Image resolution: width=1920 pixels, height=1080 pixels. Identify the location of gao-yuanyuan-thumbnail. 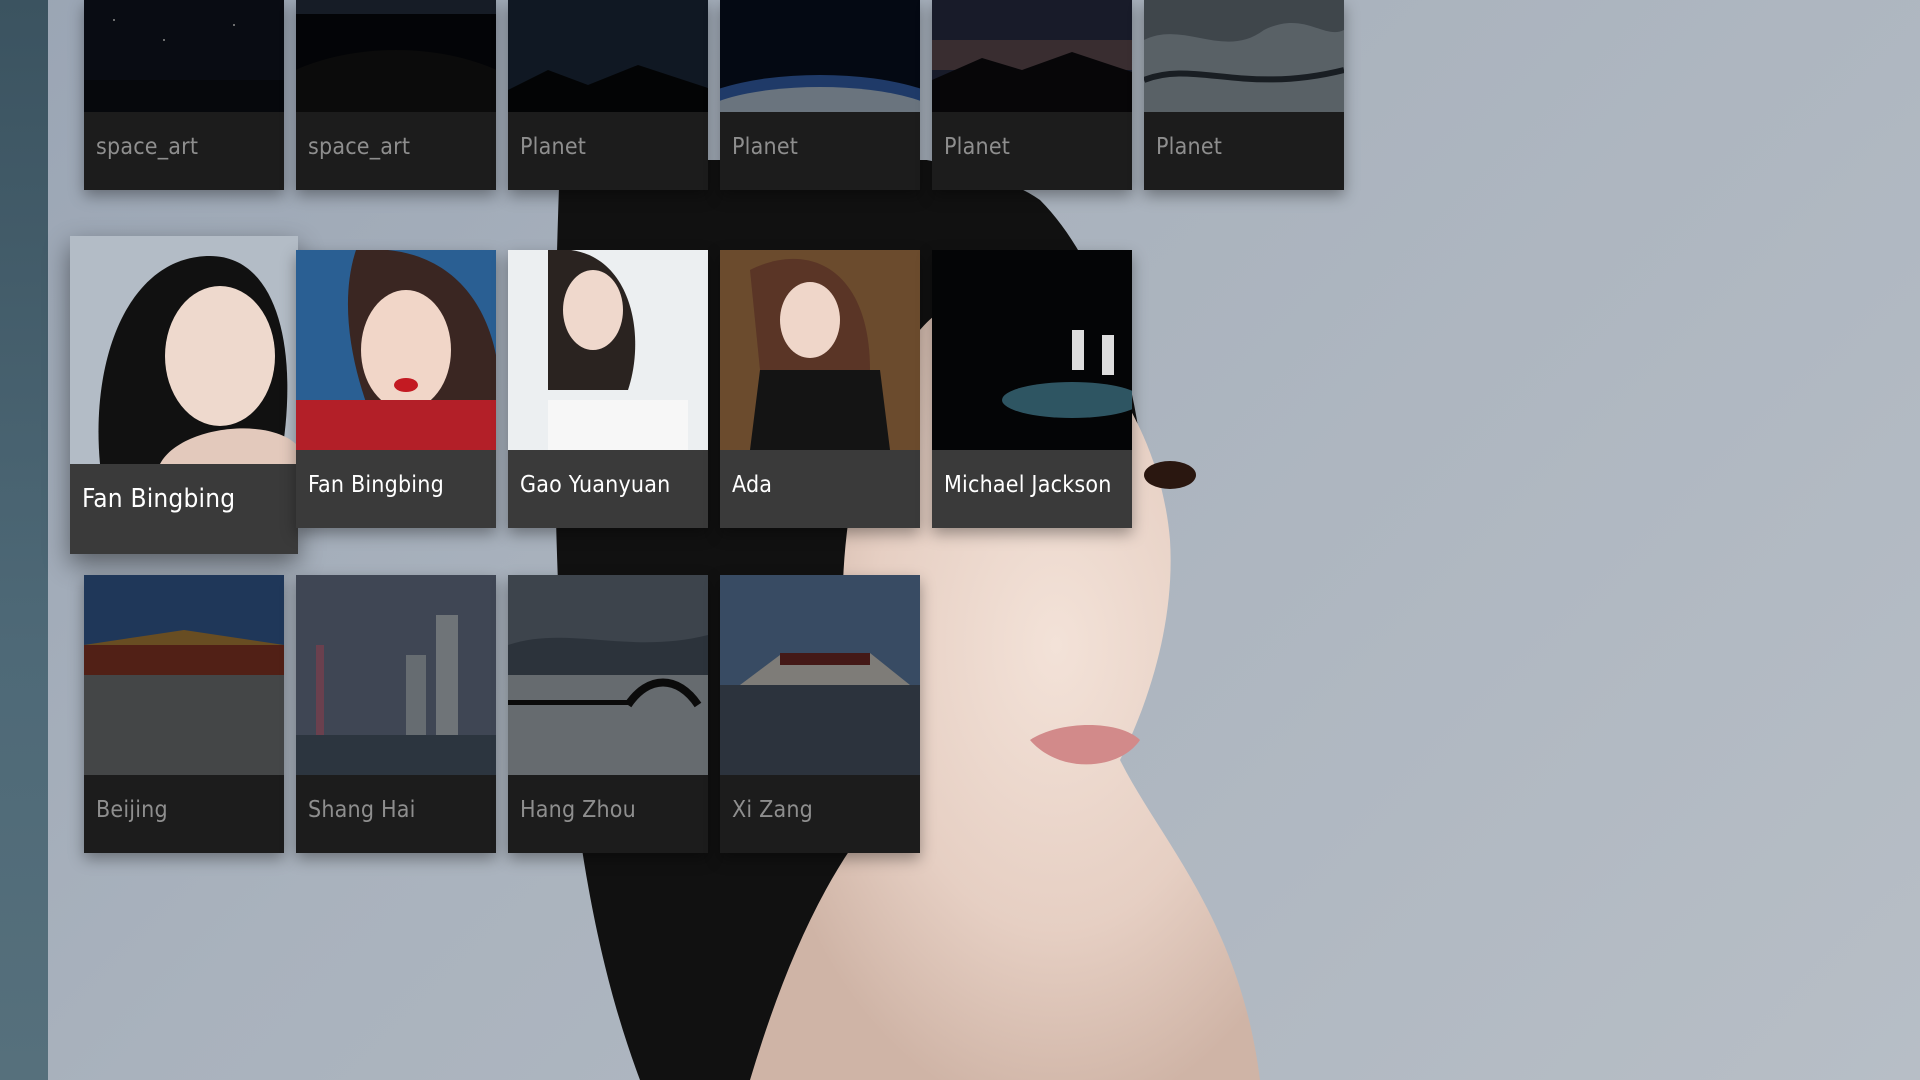
(608, 350).